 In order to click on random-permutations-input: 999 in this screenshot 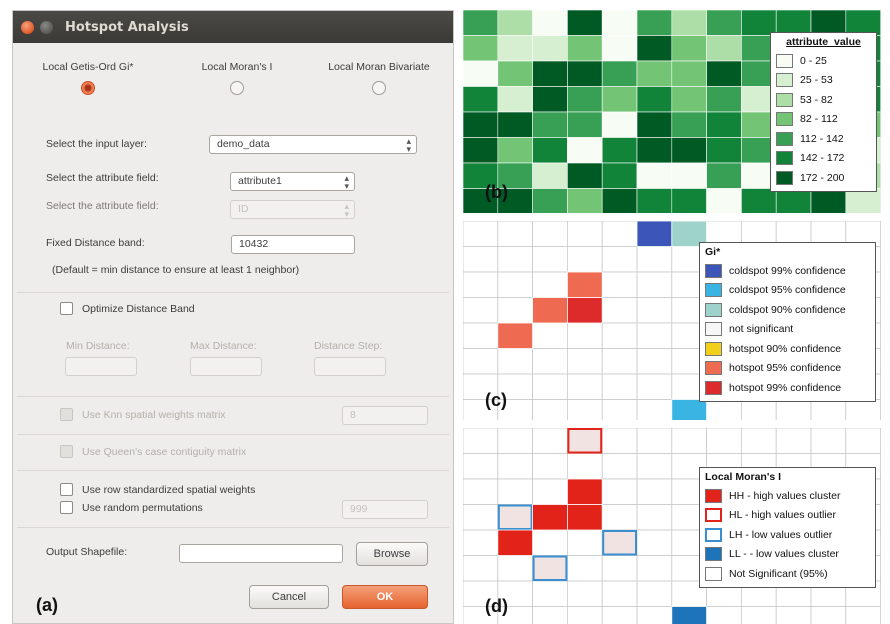, I will do `click(385, 509)`.